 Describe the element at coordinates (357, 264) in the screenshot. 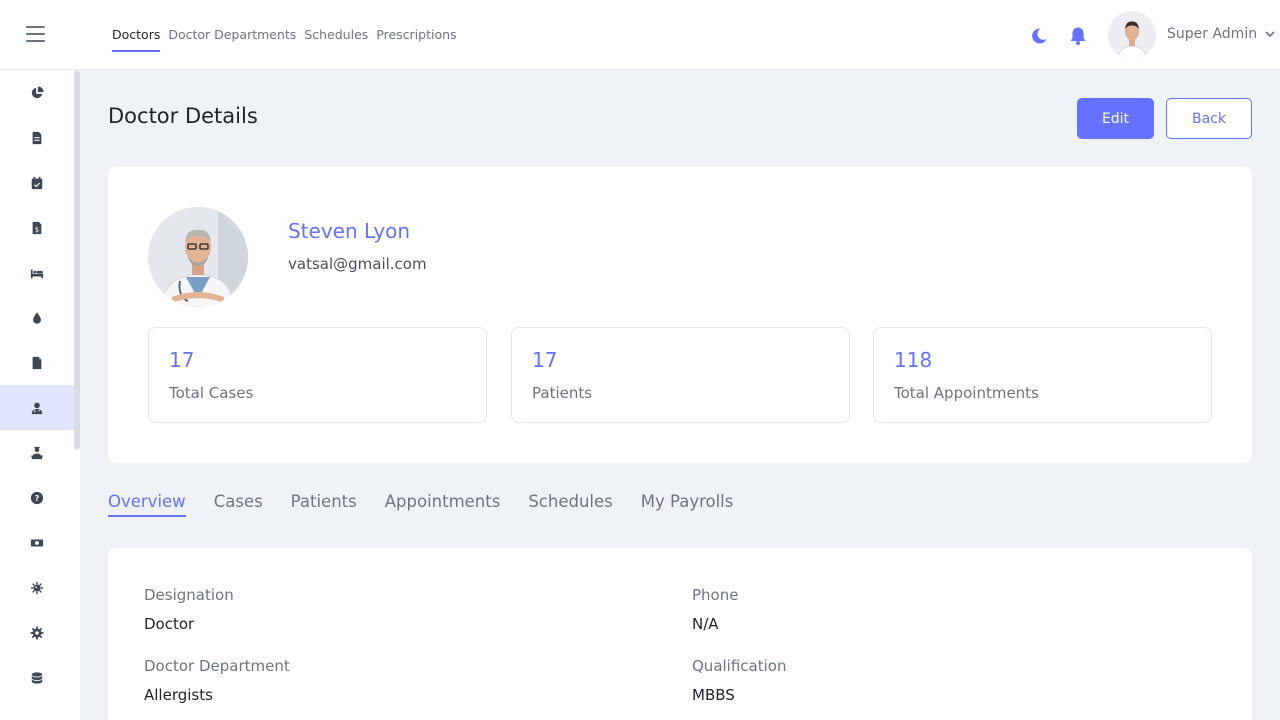

I see `doctor-email: vatsal@gmail.com` at that location.